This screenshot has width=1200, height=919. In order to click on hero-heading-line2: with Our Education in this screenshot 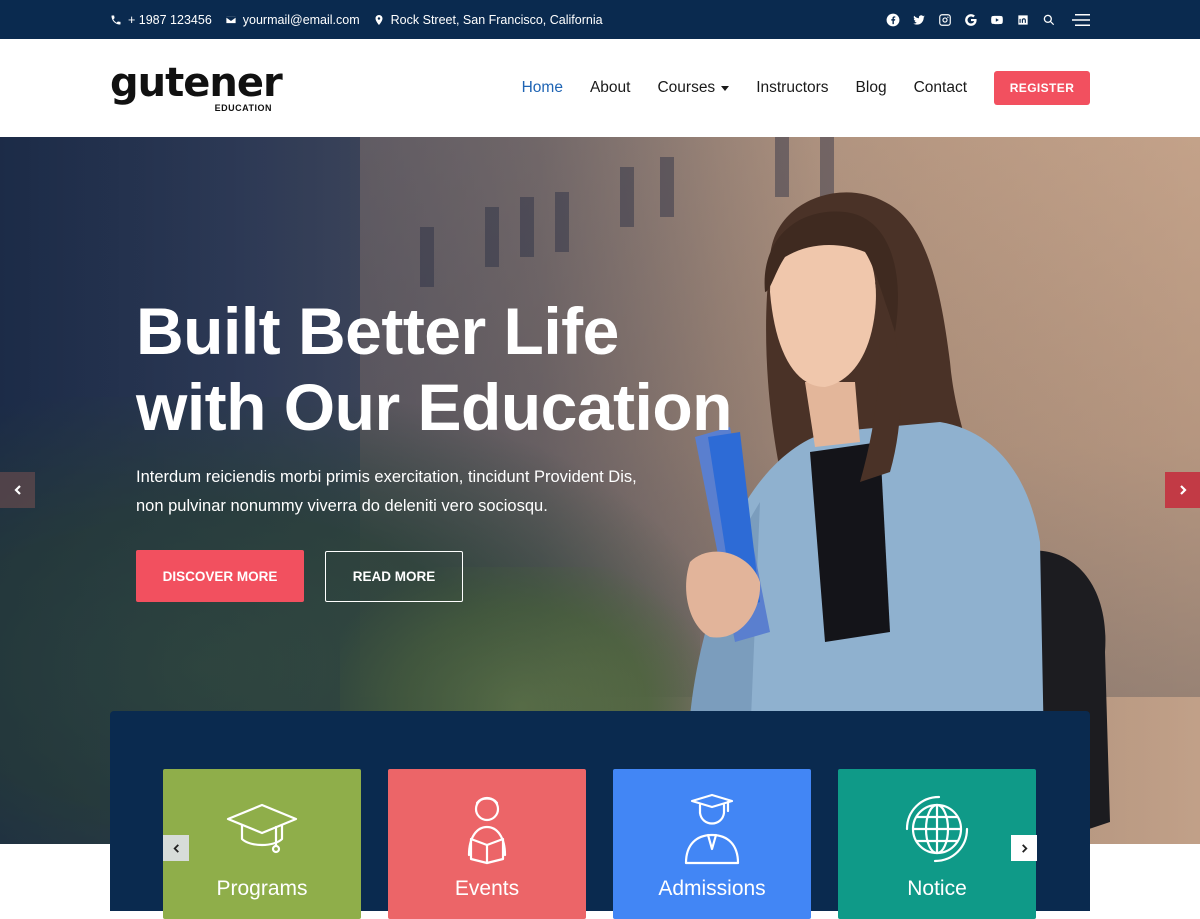, I will do `click(434, 407)`.